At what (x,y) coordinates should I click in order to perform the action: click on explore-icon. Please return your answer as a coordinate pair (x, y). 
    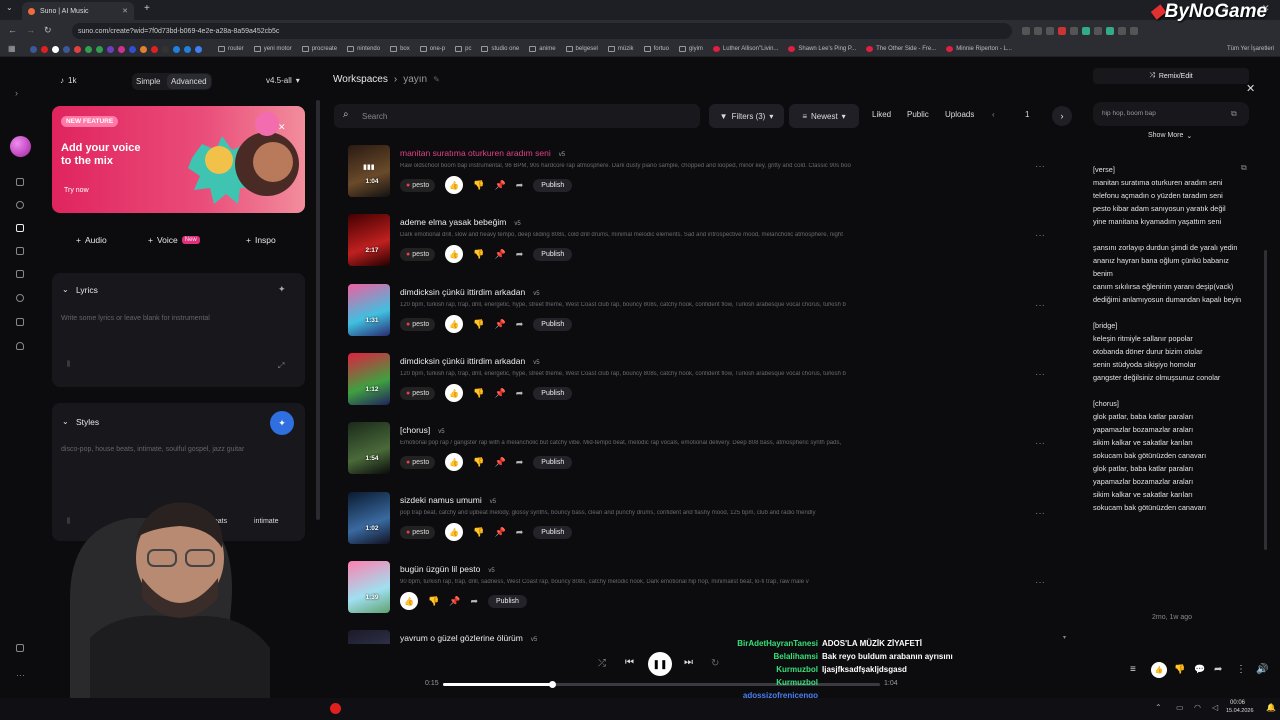
    Looking at the image, I should click on (20, 205).